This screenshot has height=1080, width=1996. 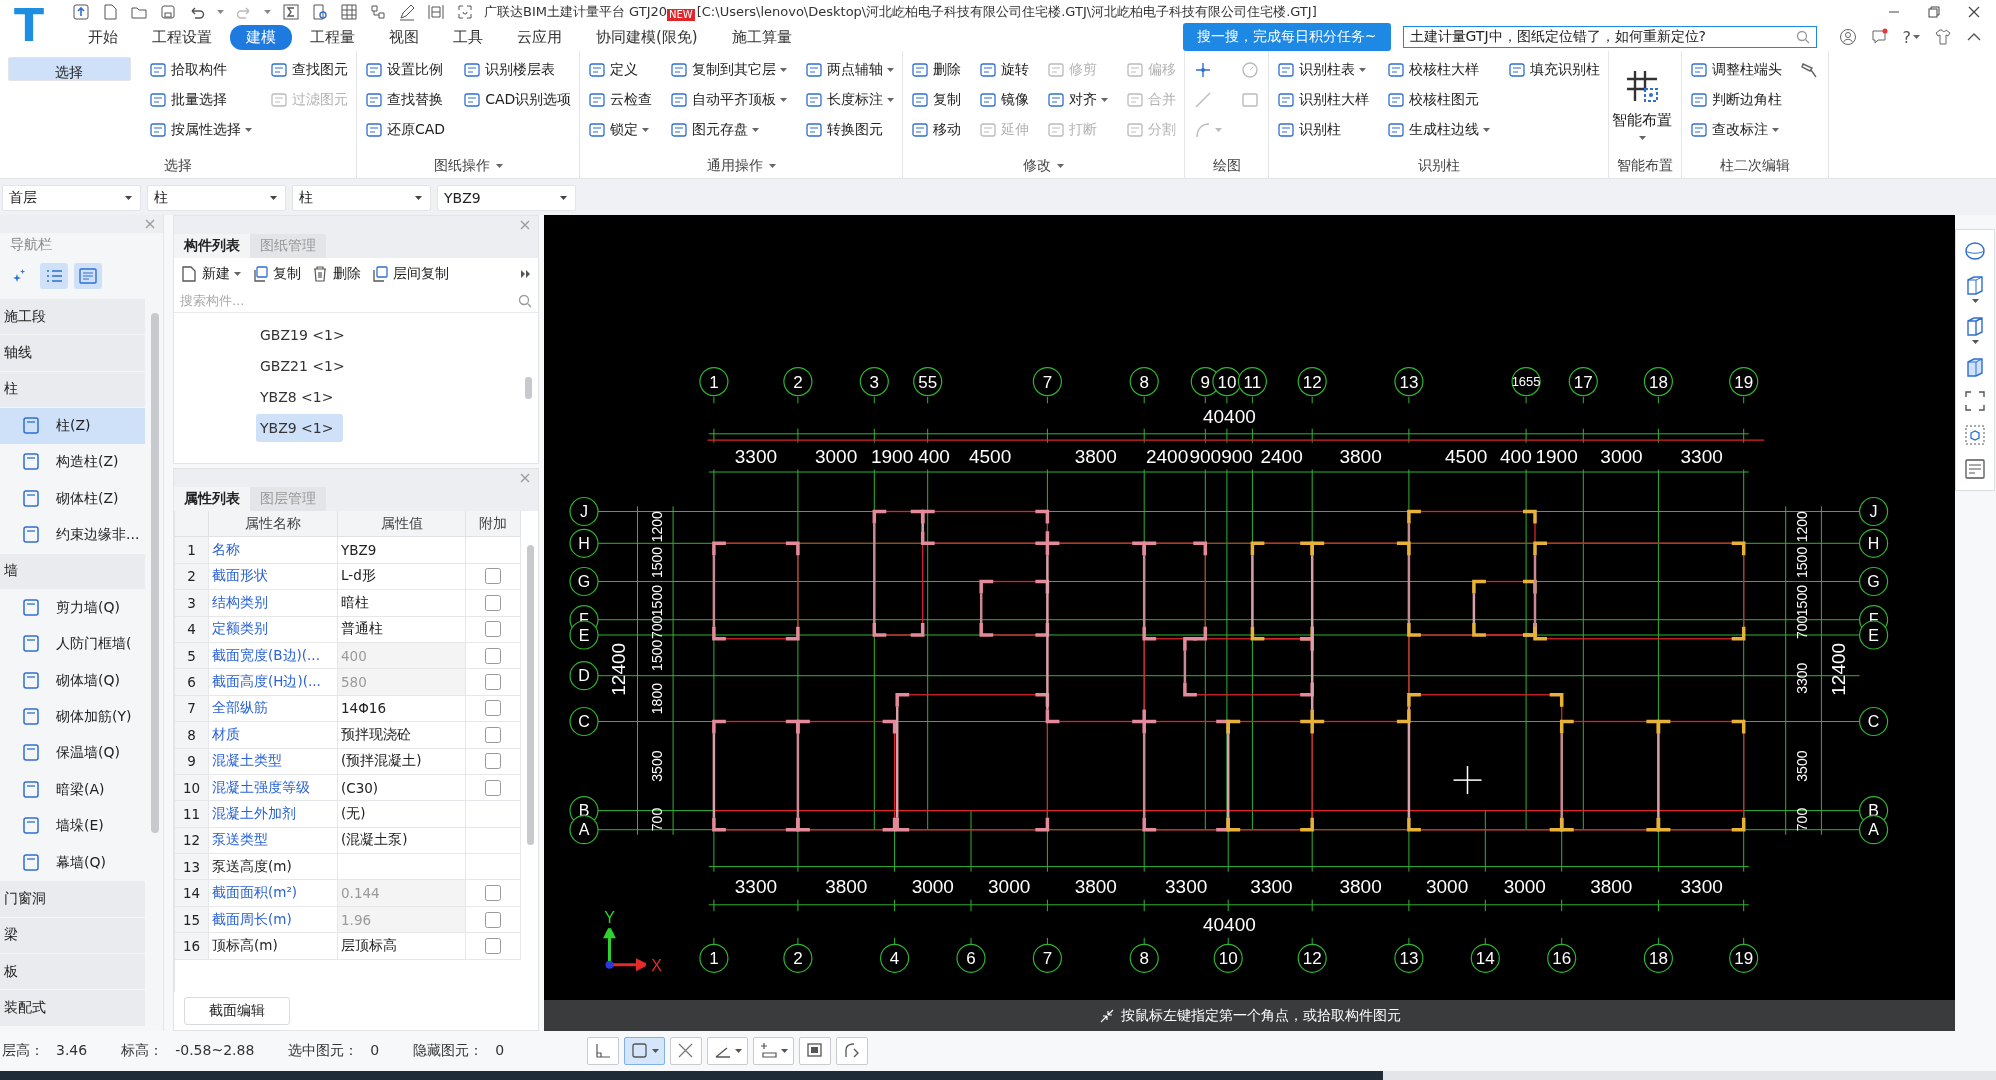 I want to click on nav-item: 人防门框墙(, so click(x=72, y=644).